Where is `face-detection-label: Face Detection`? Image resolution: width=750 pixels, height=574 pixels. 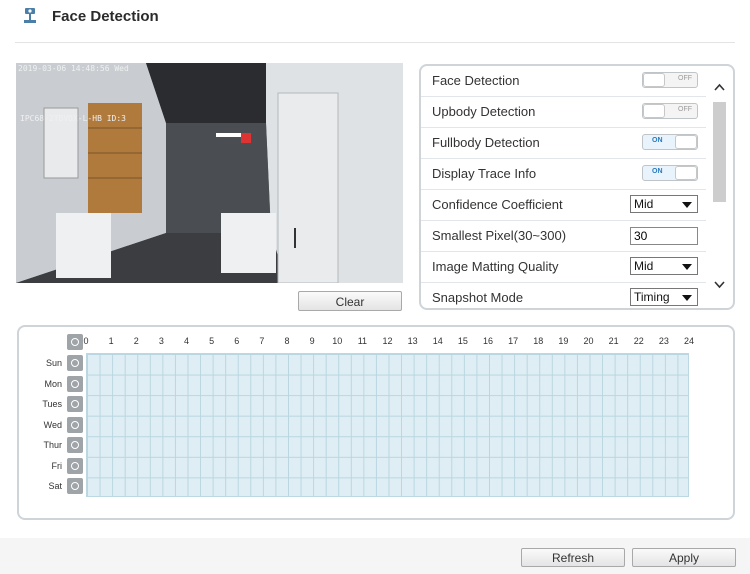 face-detection-label: Face Detection is located at coordinates (476, 80).